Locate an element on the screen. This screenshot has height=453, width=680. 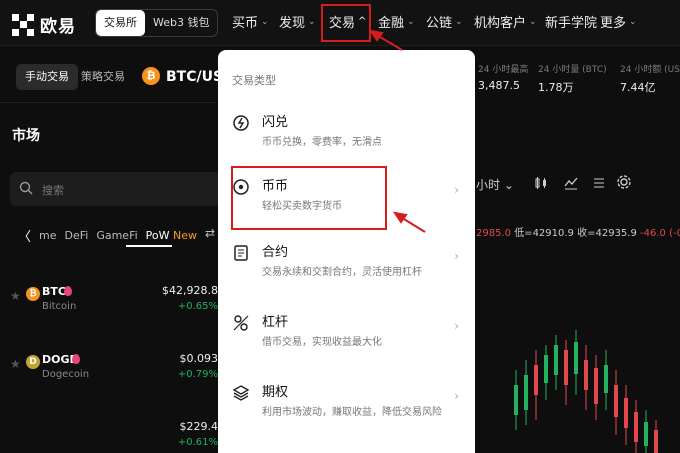
spot-highlight-box is located at coordinates (309, 198).